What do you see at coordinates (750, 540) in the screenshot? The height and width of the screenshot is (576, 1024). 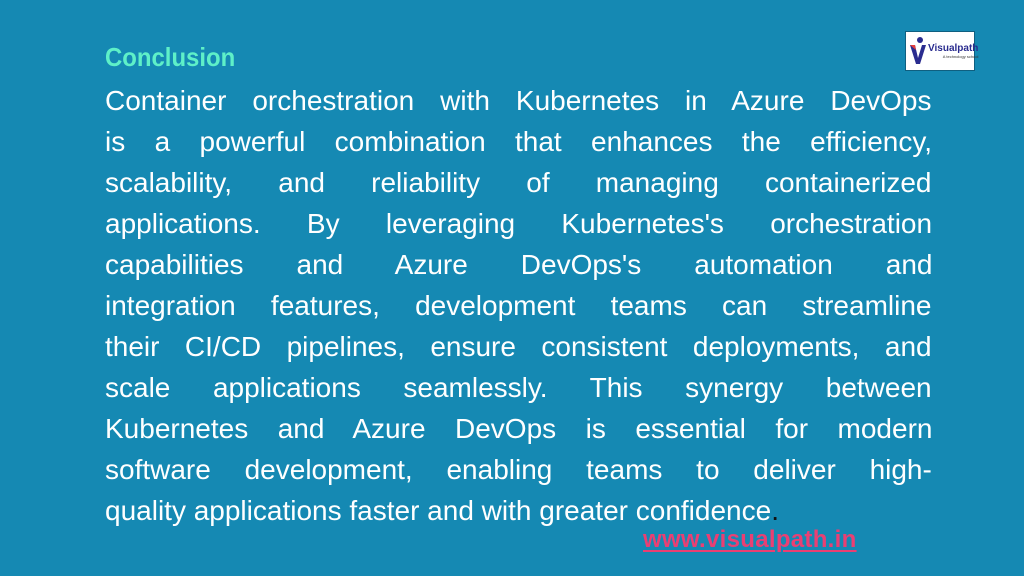 I see `website-link: www.visualpath.in` at bounding box center [750, 540].